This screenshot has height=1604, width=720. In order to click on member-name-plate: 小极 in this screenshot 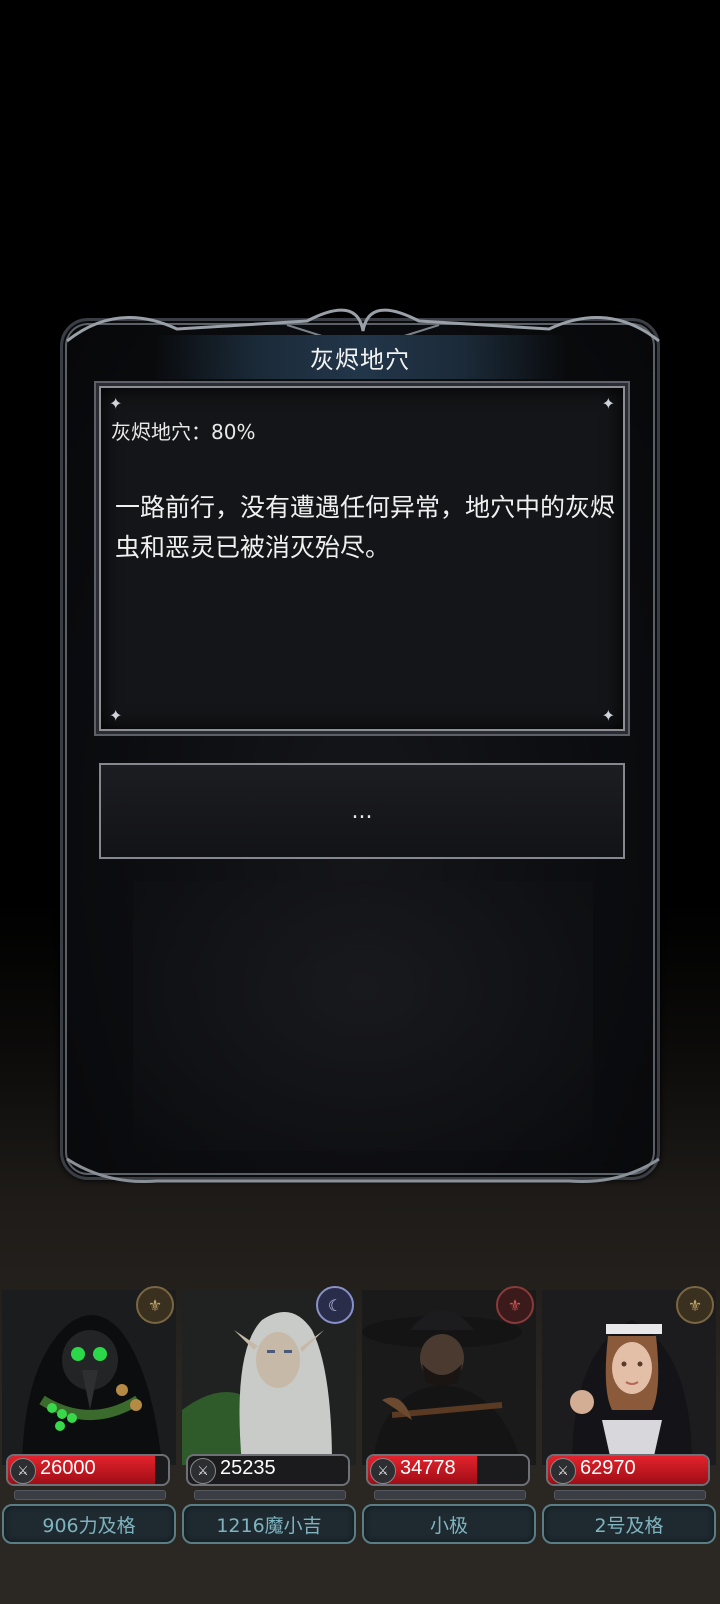, I will do `click(449, 1524)`.